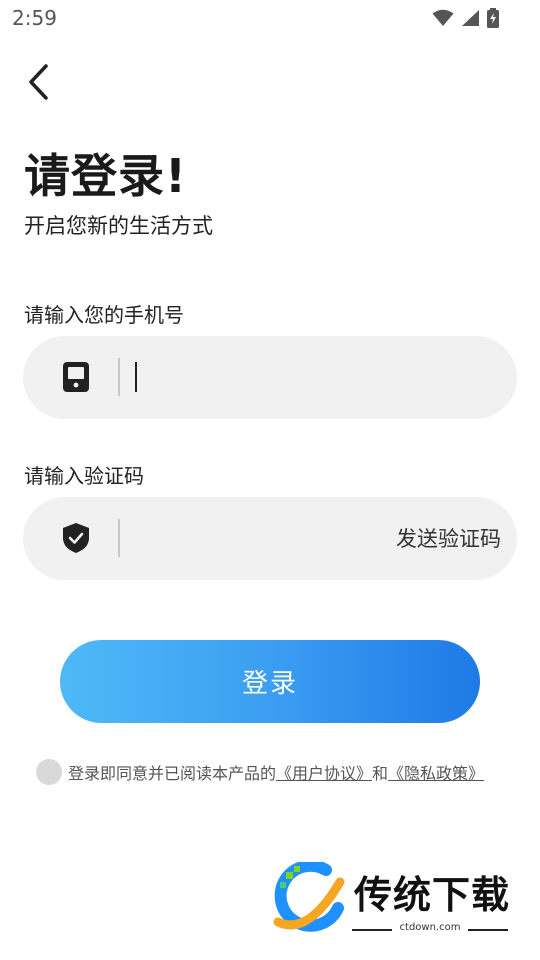 Image resolution: width=540 pixels, height=960 pixels. I want to click on code-input-box: 发送验证码, so click(270, 538).